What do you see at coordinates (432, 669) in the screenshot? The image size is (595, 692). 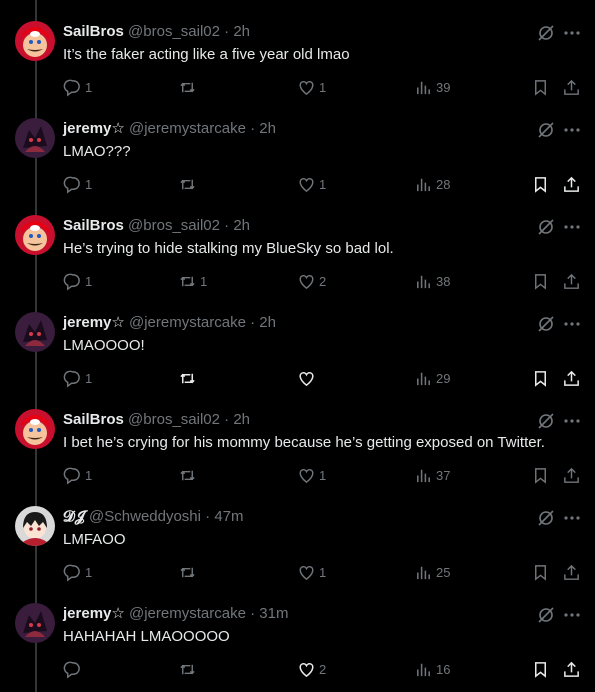 I see `views-button: 16` at bounding box center [432, 669].